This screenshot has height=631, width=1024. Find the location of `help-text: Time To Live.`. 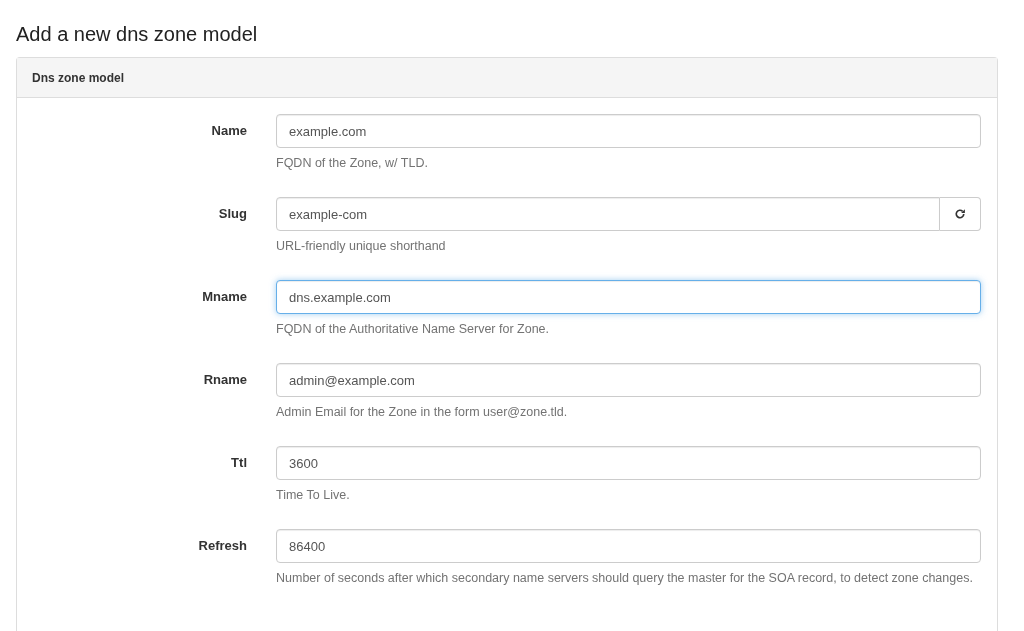

help-text: Time To Live. is located at coordinates (313, 495).